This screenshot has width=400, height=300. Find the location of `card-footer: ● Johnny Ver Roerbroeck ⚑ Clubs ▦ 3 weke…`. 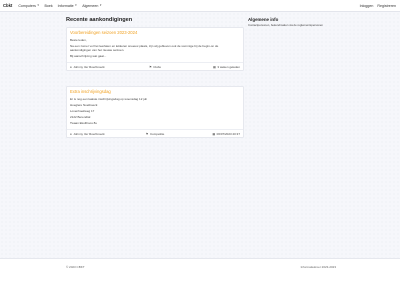

card-footer: ● Johnny Ver Roerbroeck ⚑ Clubs ▦ 3 weke… is located at coordinates (155, 66).